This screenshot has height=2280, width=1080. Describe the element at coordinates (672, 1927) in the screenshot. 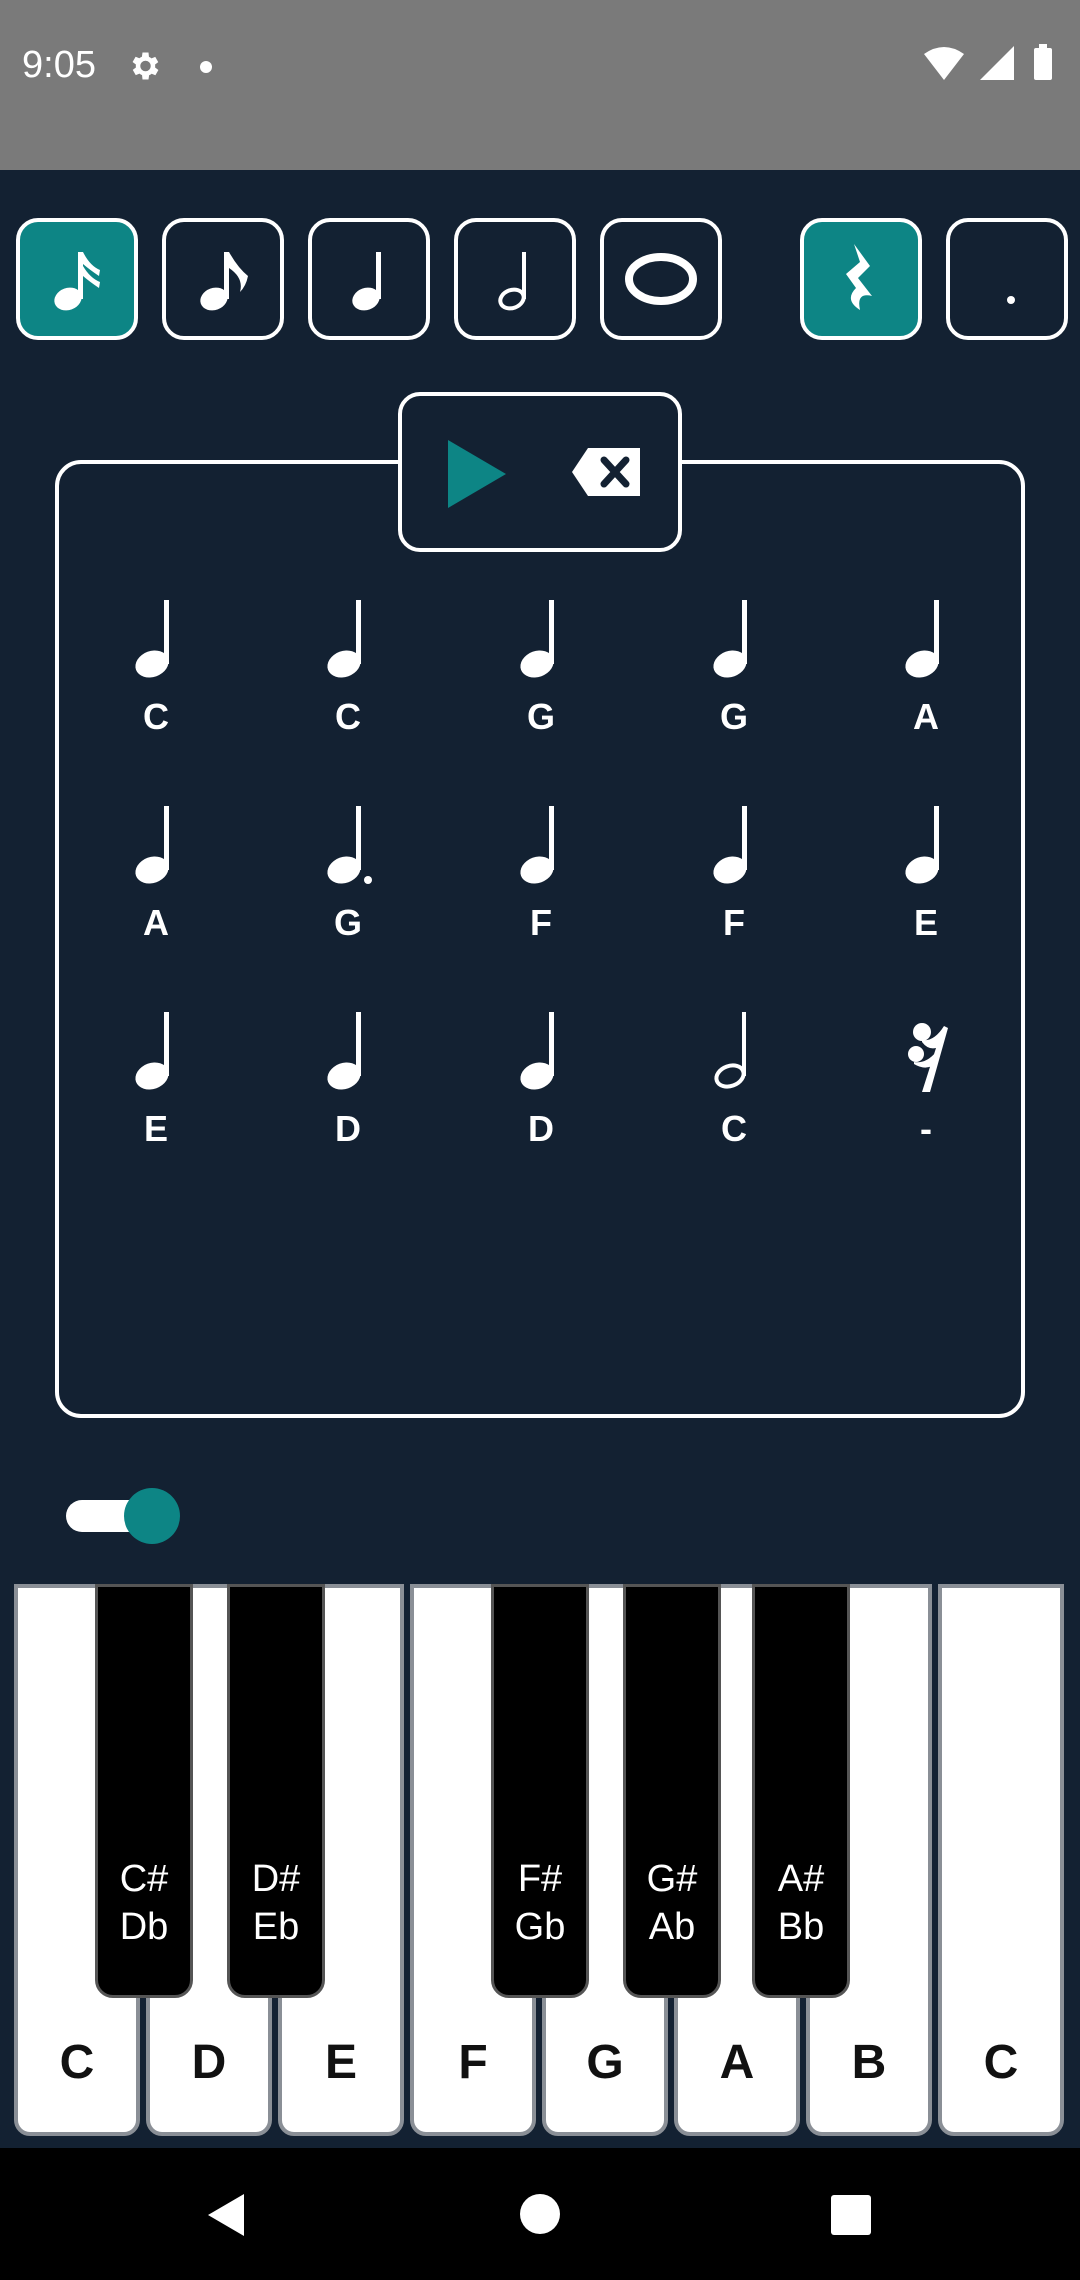

I see `key-label-flat: Ab` at that location.